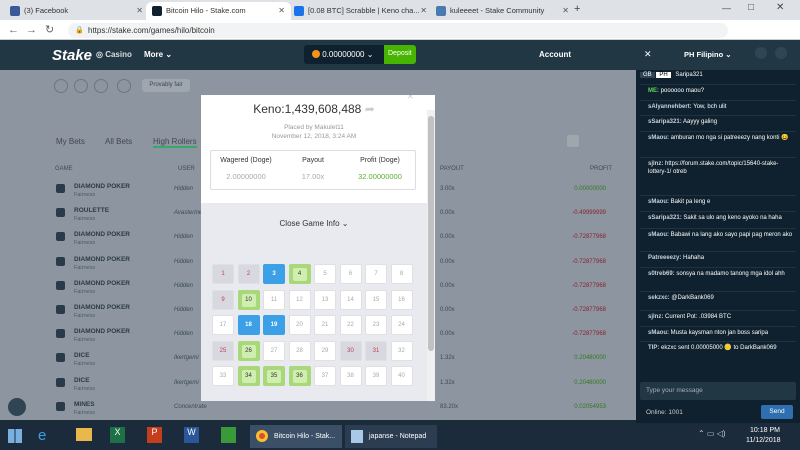  Describe the element at coordinates (76, 11) in the screenshot. I see `tab-facebook: (3) Facebook ✕` at that location.